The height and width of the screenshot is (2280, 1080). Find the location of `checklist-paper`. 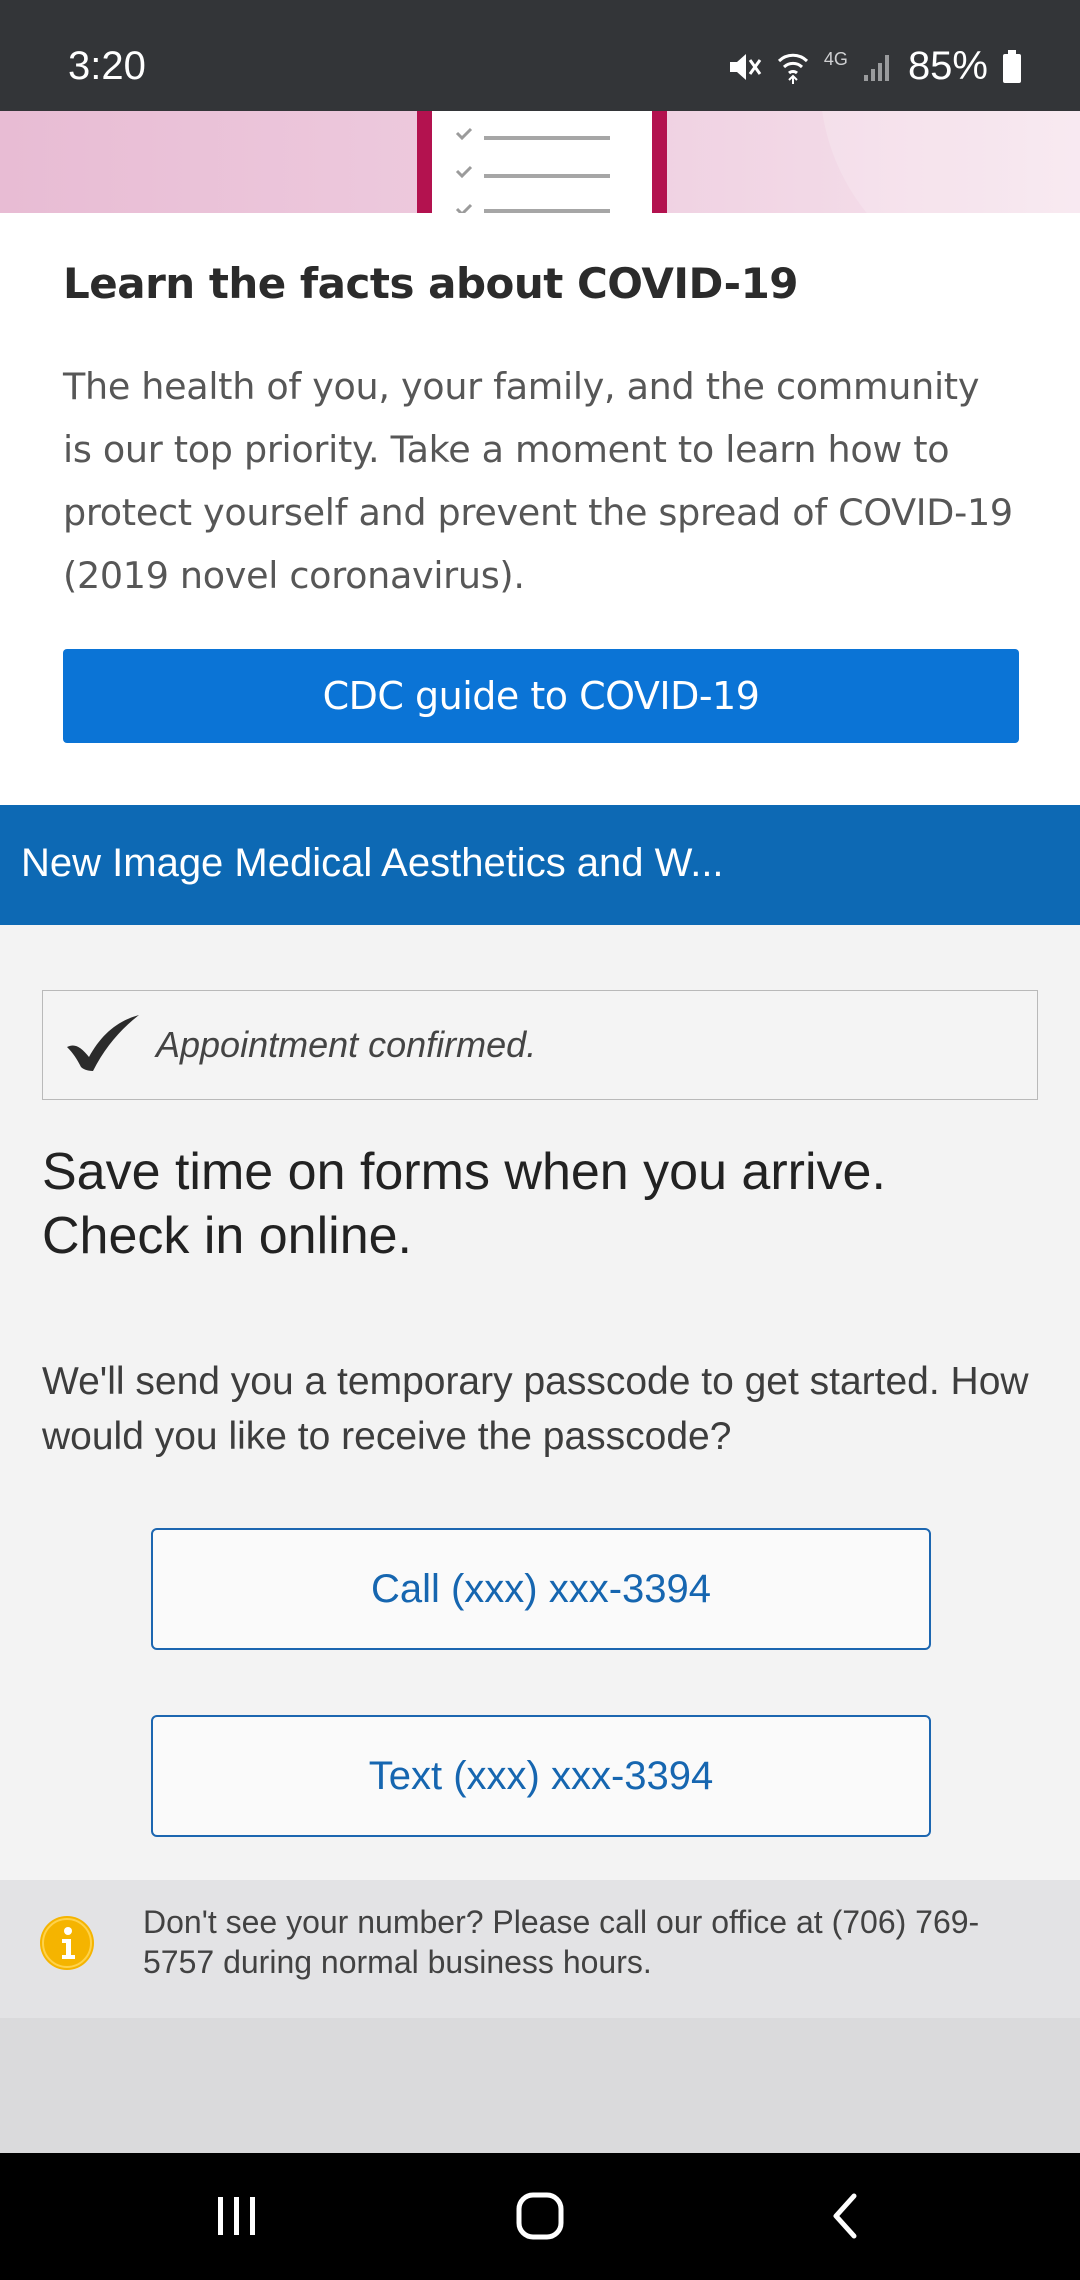

checklist-paper is located at coordinates (542, 162).